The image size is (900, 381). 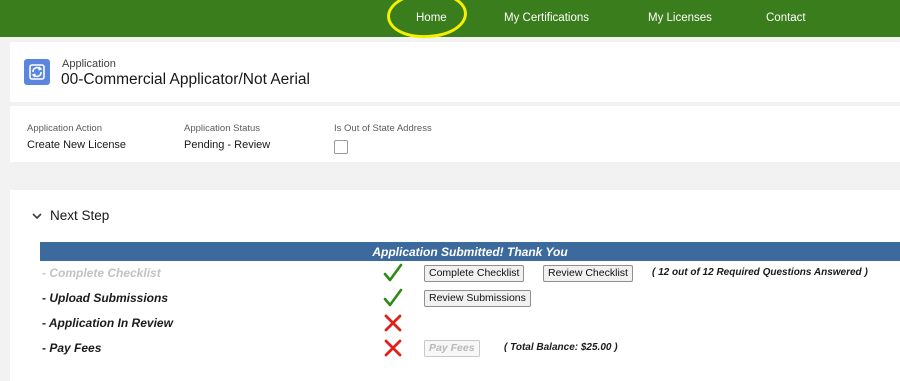 I want to click on next-step-toggle: Next Step, so click(x=69, y=215).